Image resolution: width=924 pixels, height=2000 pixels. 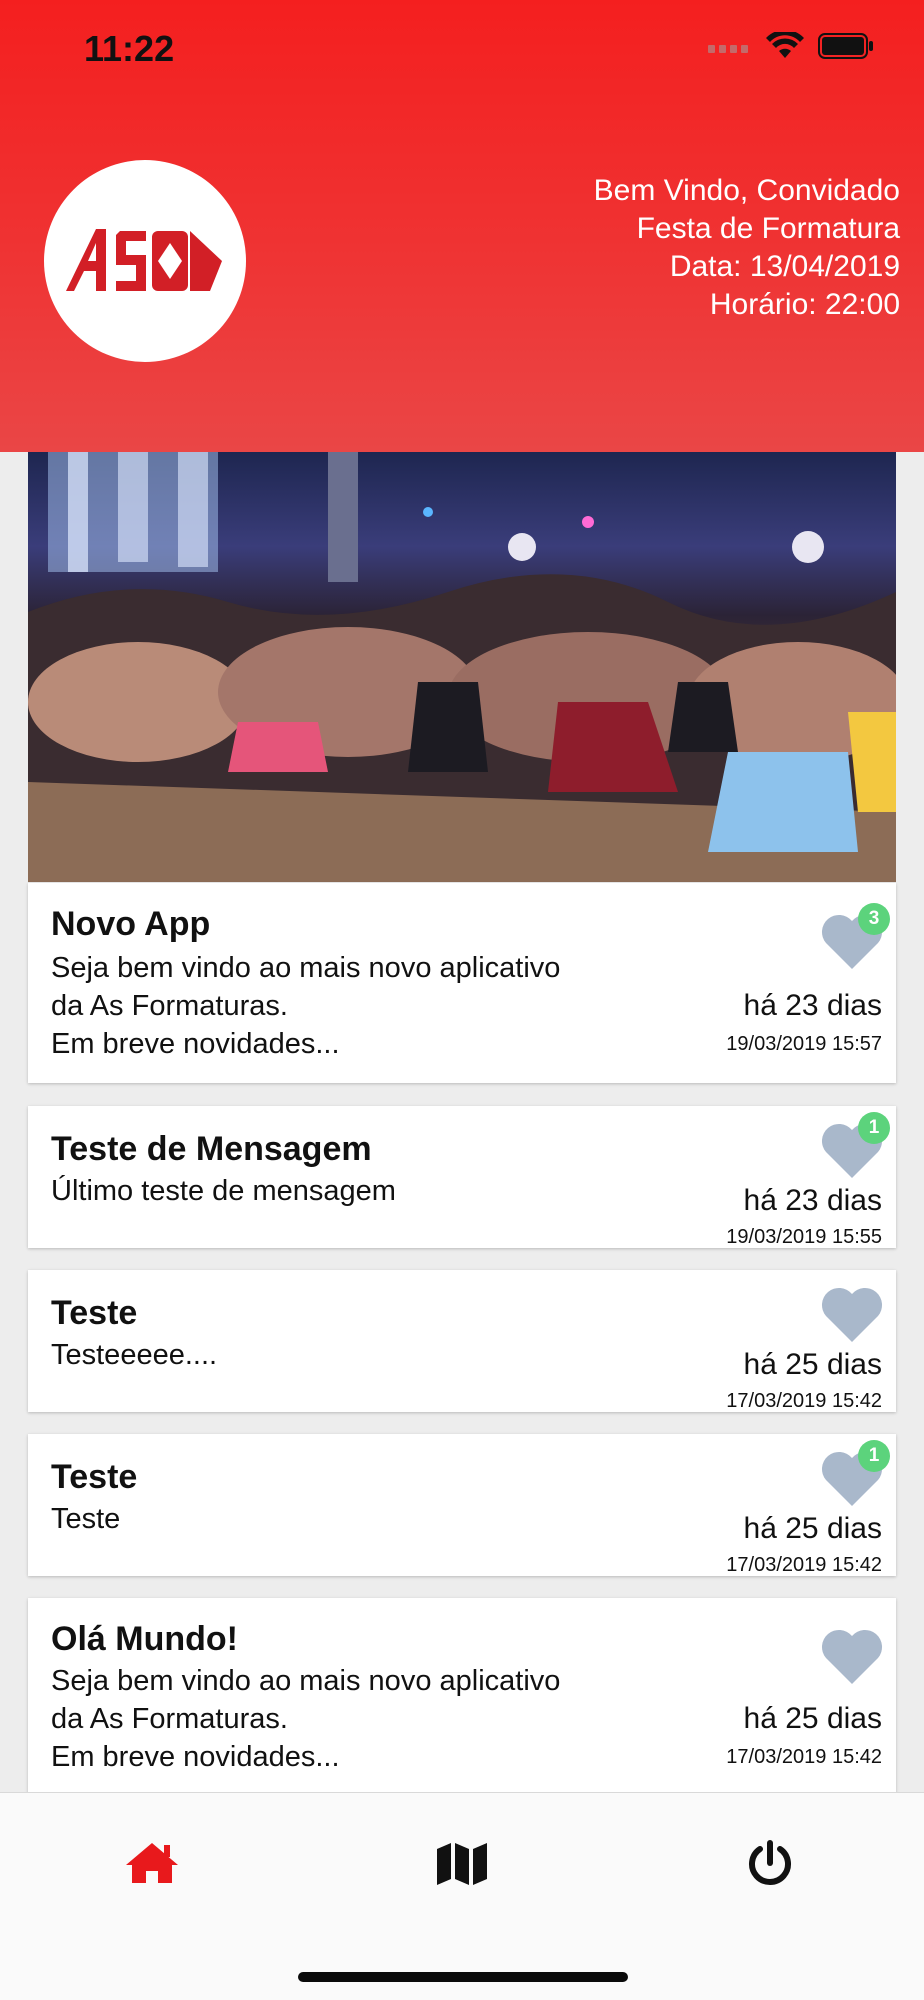 I want to click on wifi-icon, so click(x=785, y=45).